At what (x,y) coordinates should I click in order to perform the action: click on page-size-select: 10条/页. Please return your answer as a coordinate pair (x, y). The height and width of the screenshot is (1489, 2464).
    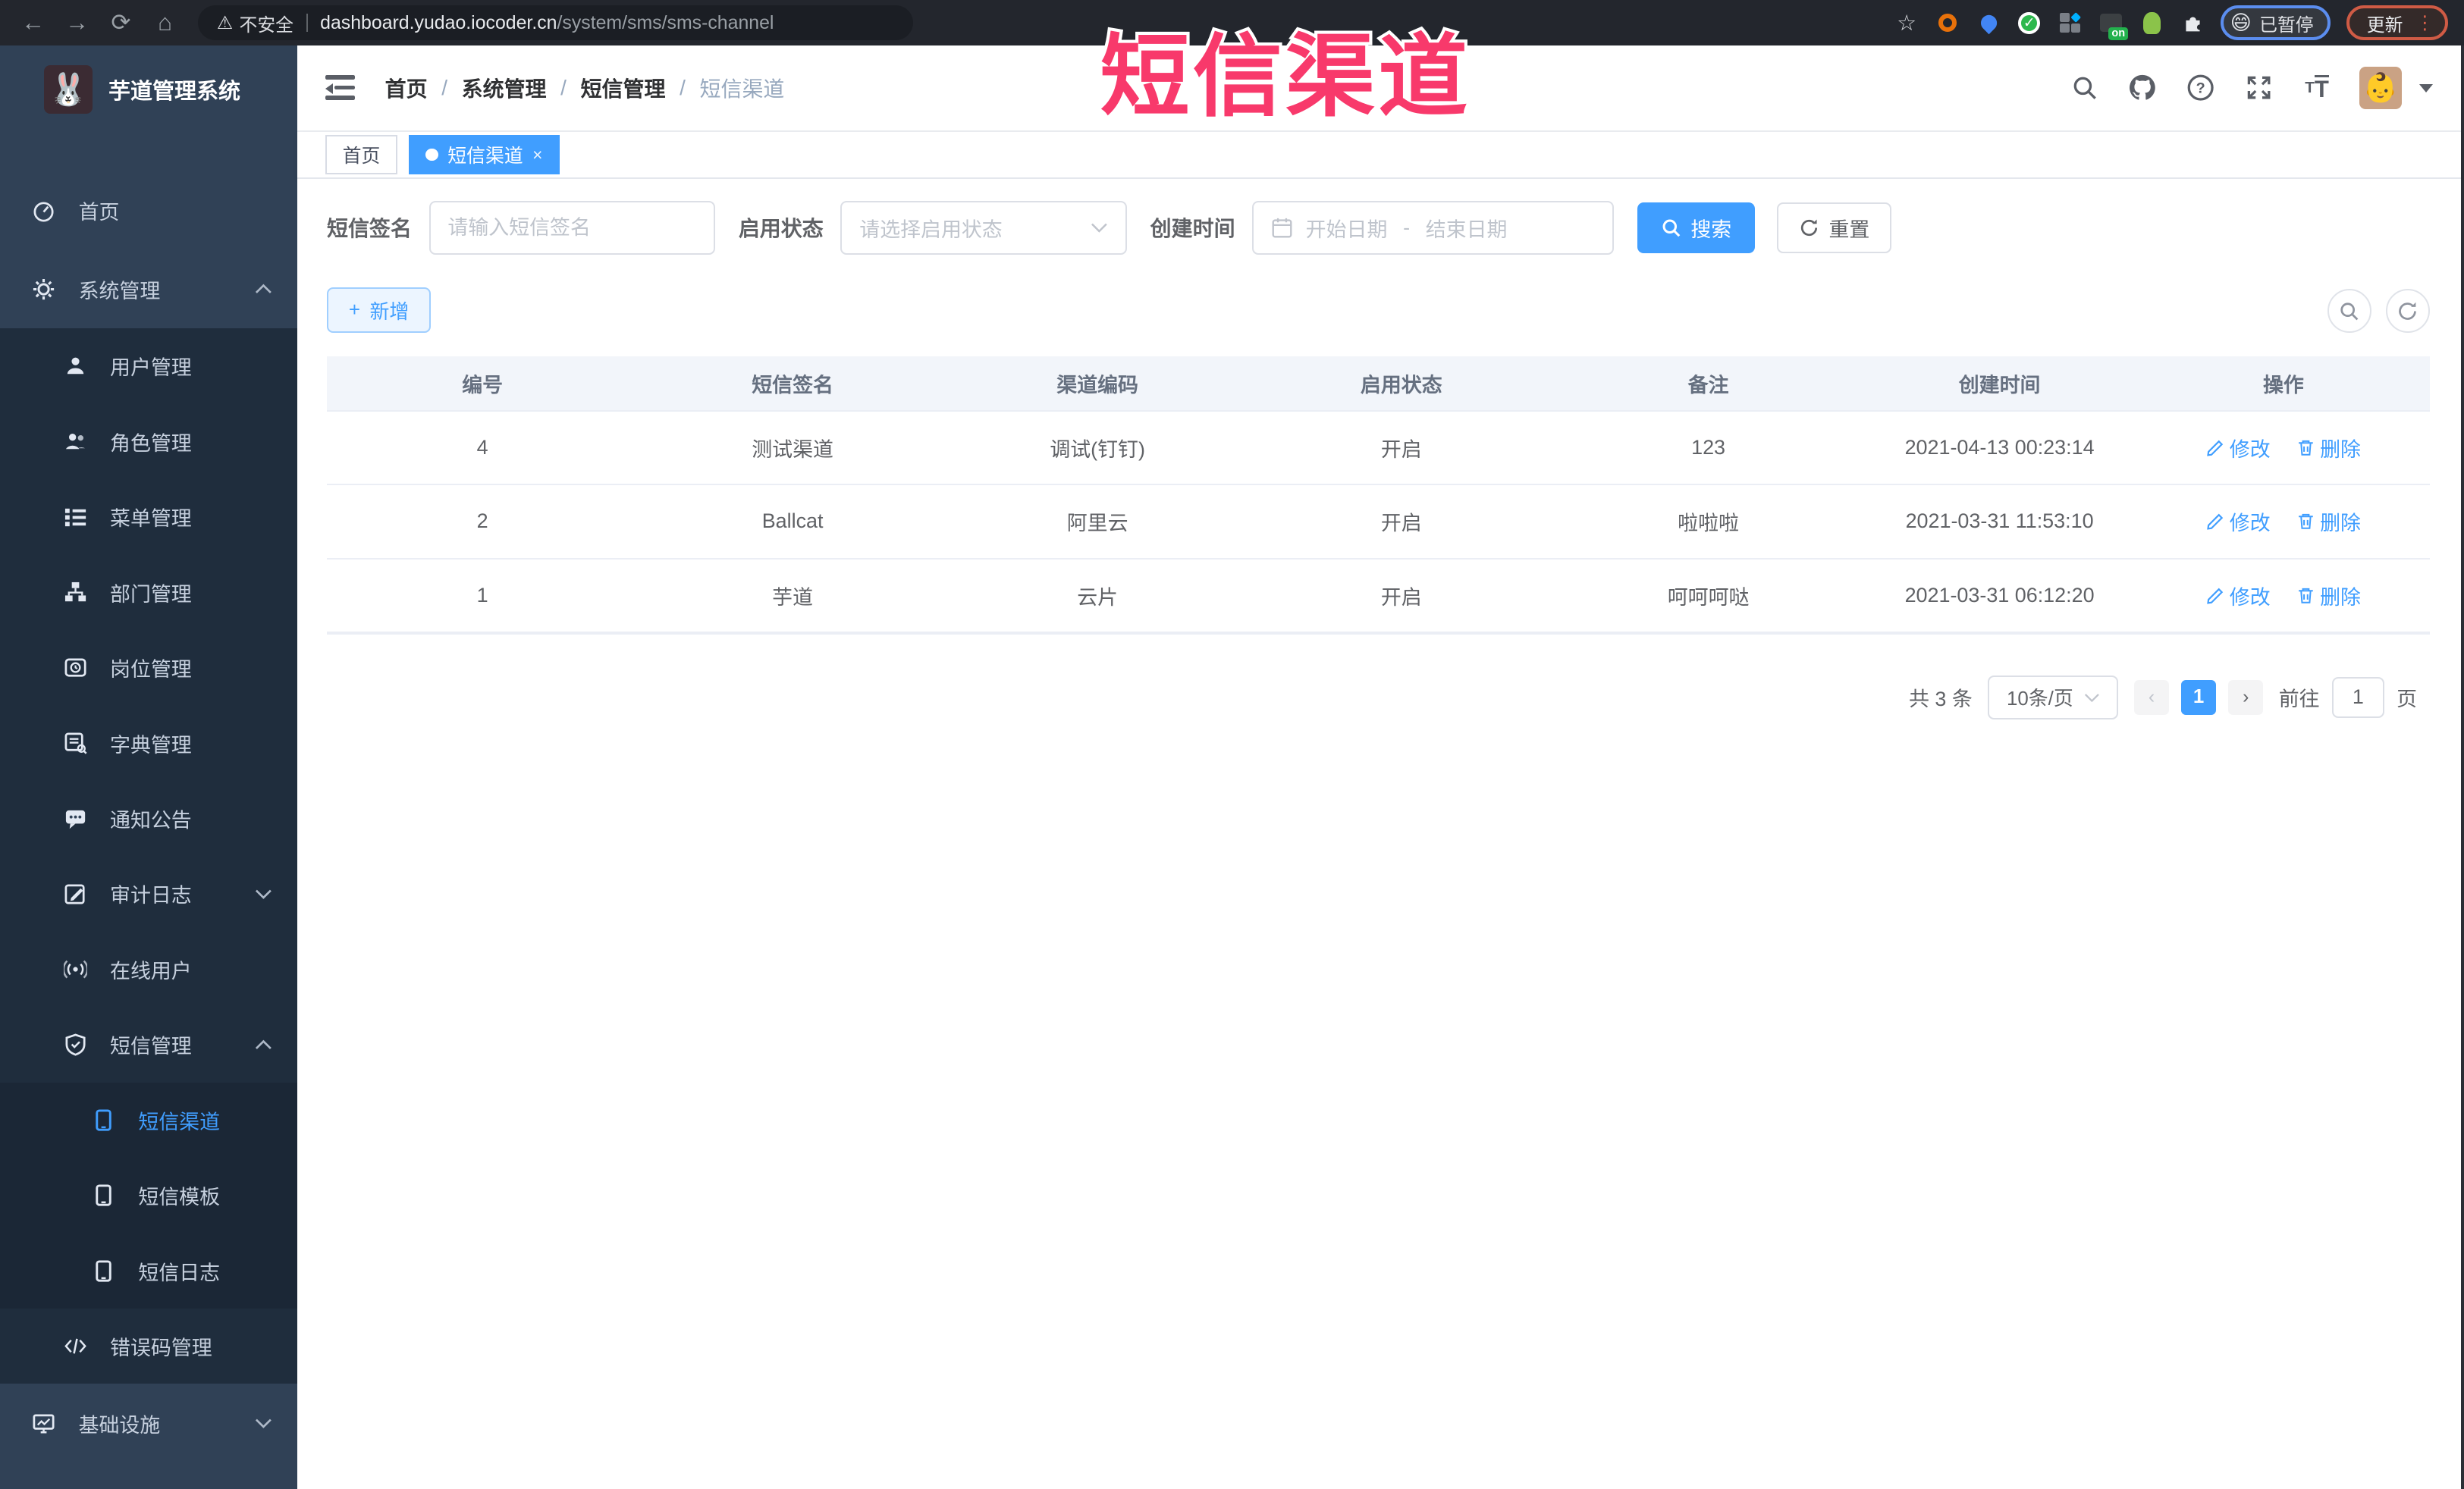
    Looking at the image, I should click on (2054, 697).